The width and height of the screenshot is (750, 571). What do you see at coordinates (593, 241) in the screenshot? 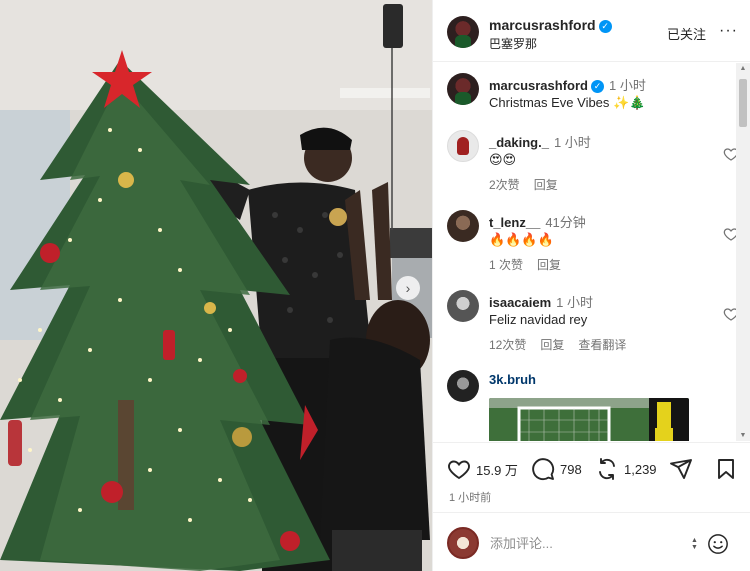
I see `comment-item: t_lenz__ 41分钟 🔥🔥🔥🔥 1 次赞 回复` at bounding box center [593, 241].